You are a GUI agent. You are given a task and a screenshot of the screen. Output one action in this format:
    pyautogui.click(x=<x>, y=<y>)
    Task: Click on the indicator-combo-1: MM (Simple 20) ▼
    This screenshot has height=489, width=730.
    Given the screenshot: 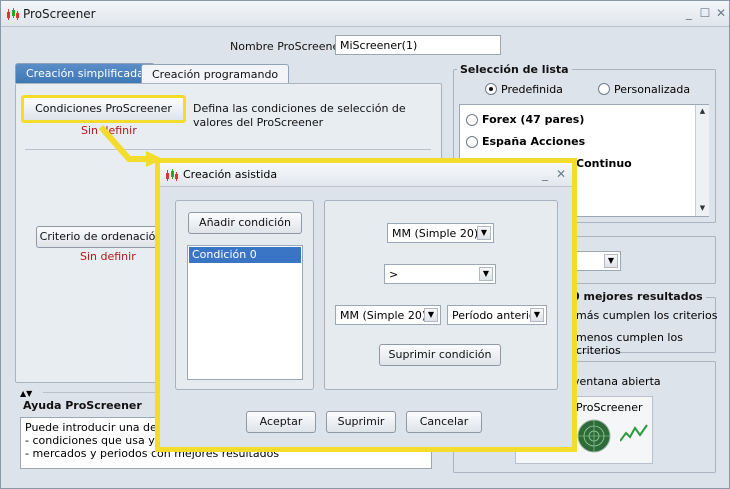 What is the action you would take?
    pyautogui.click(x=440, y=233)
    